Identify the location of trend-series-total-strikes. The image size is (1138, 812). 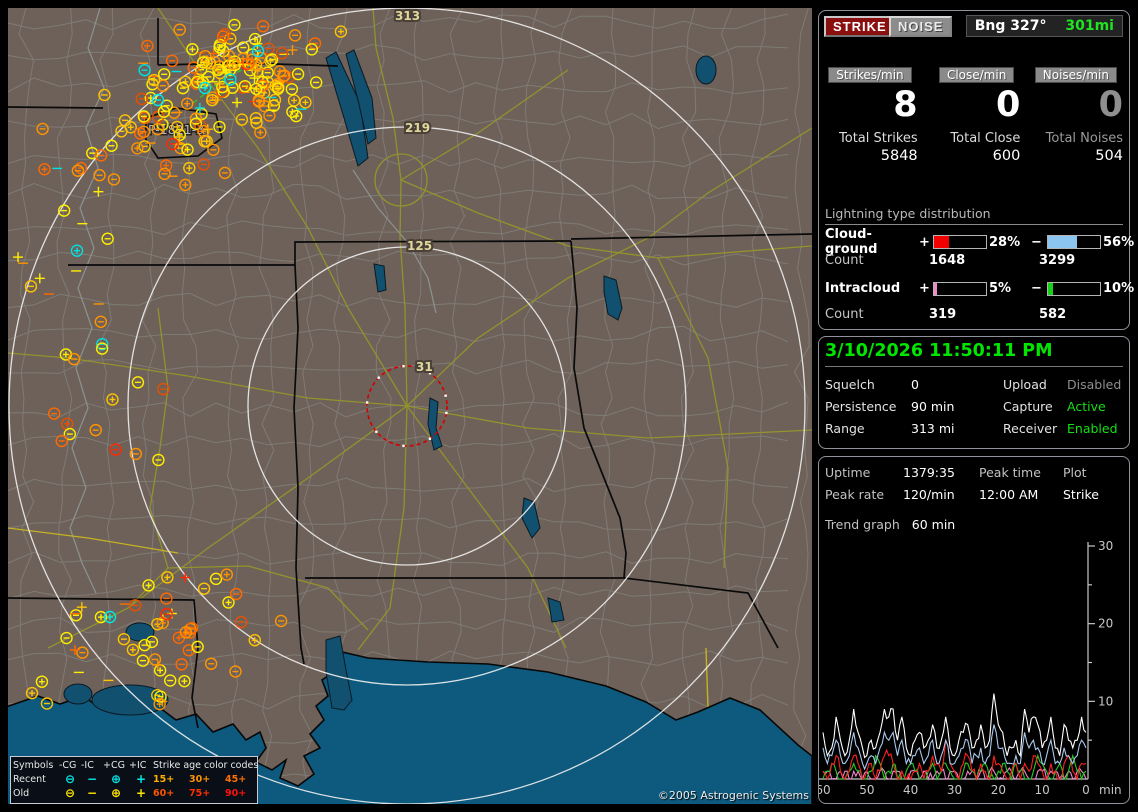
(954, 726).